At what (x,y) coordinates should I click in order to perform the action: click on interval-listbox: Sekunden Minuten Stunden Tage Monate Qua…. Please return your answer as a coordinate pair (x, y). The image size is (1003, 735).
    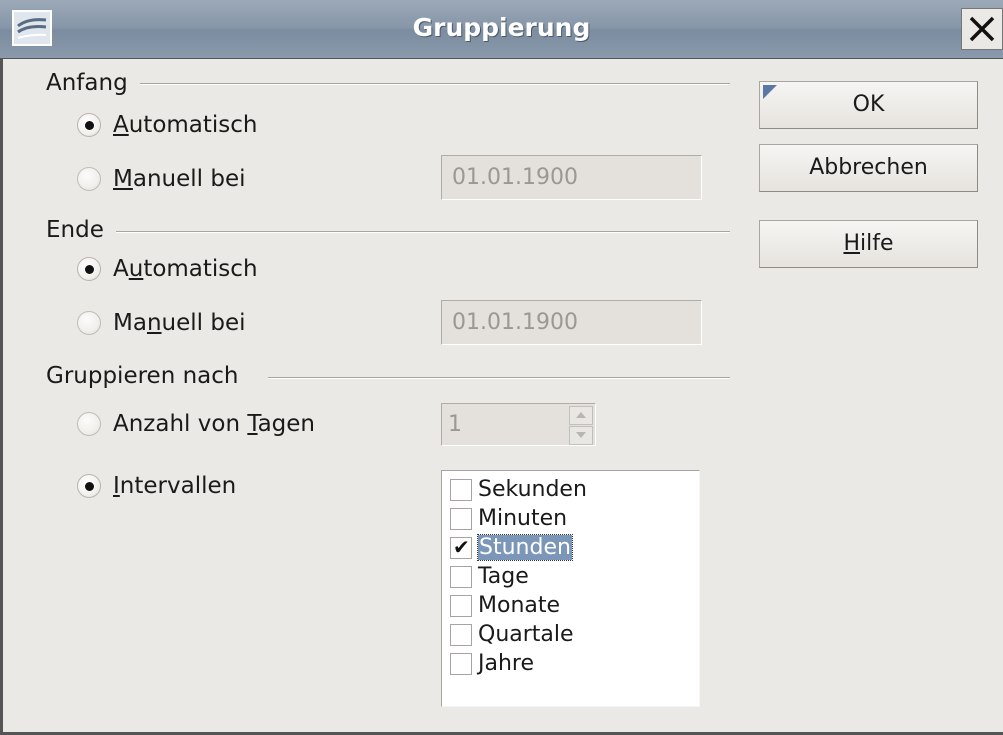
    Looking at the image, I should click on (570, 588).